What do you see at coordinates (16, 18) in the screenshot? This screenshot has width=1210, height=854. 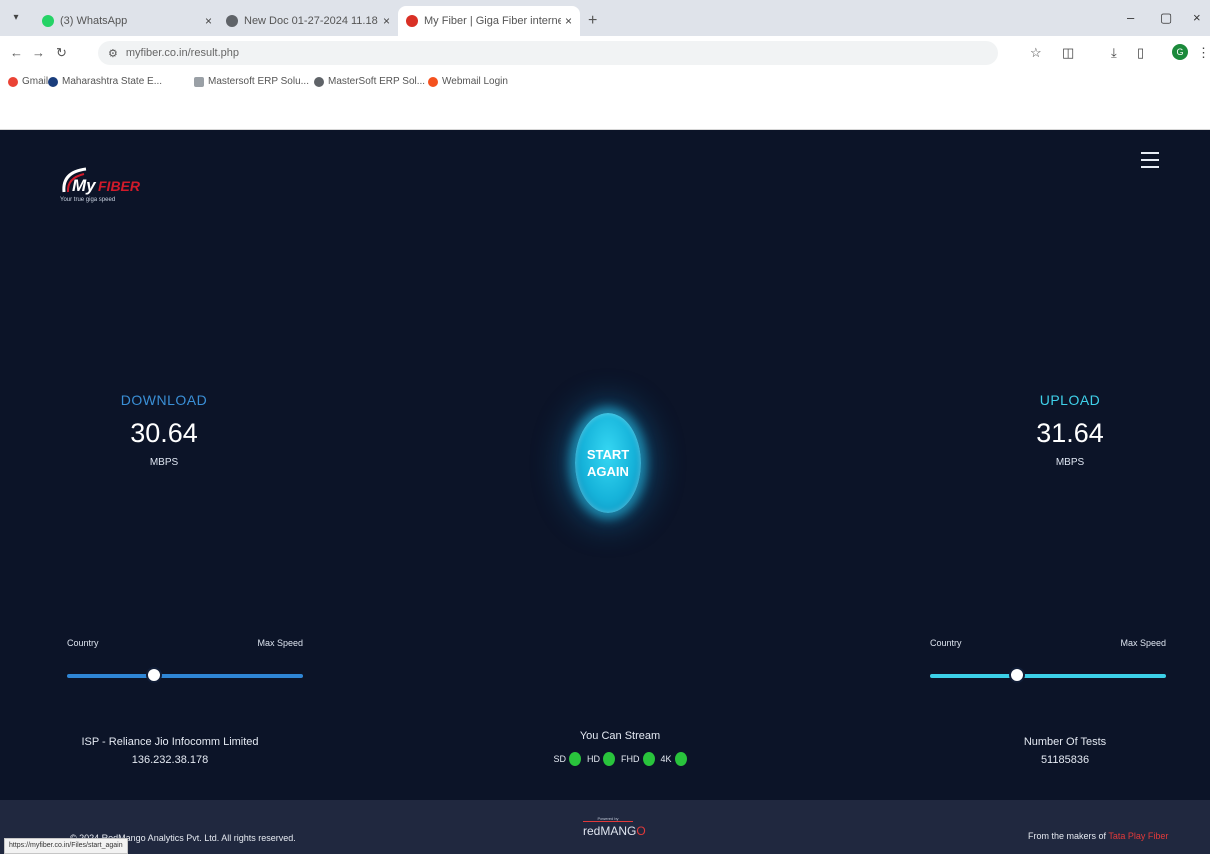 I see `tab-search-icon: ▾` at bounding box center [16, 18].